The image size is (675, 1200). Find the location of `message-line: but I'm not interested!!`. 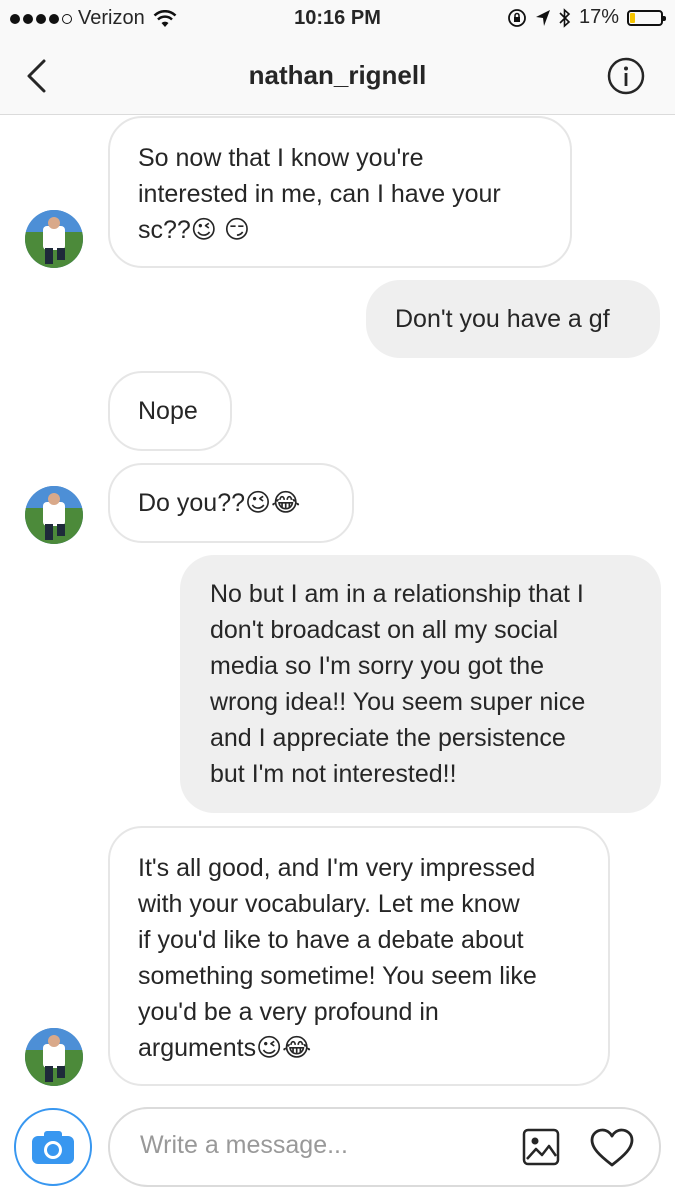

message-line: but I'm not interested!! is located at coordinates (333, 774).